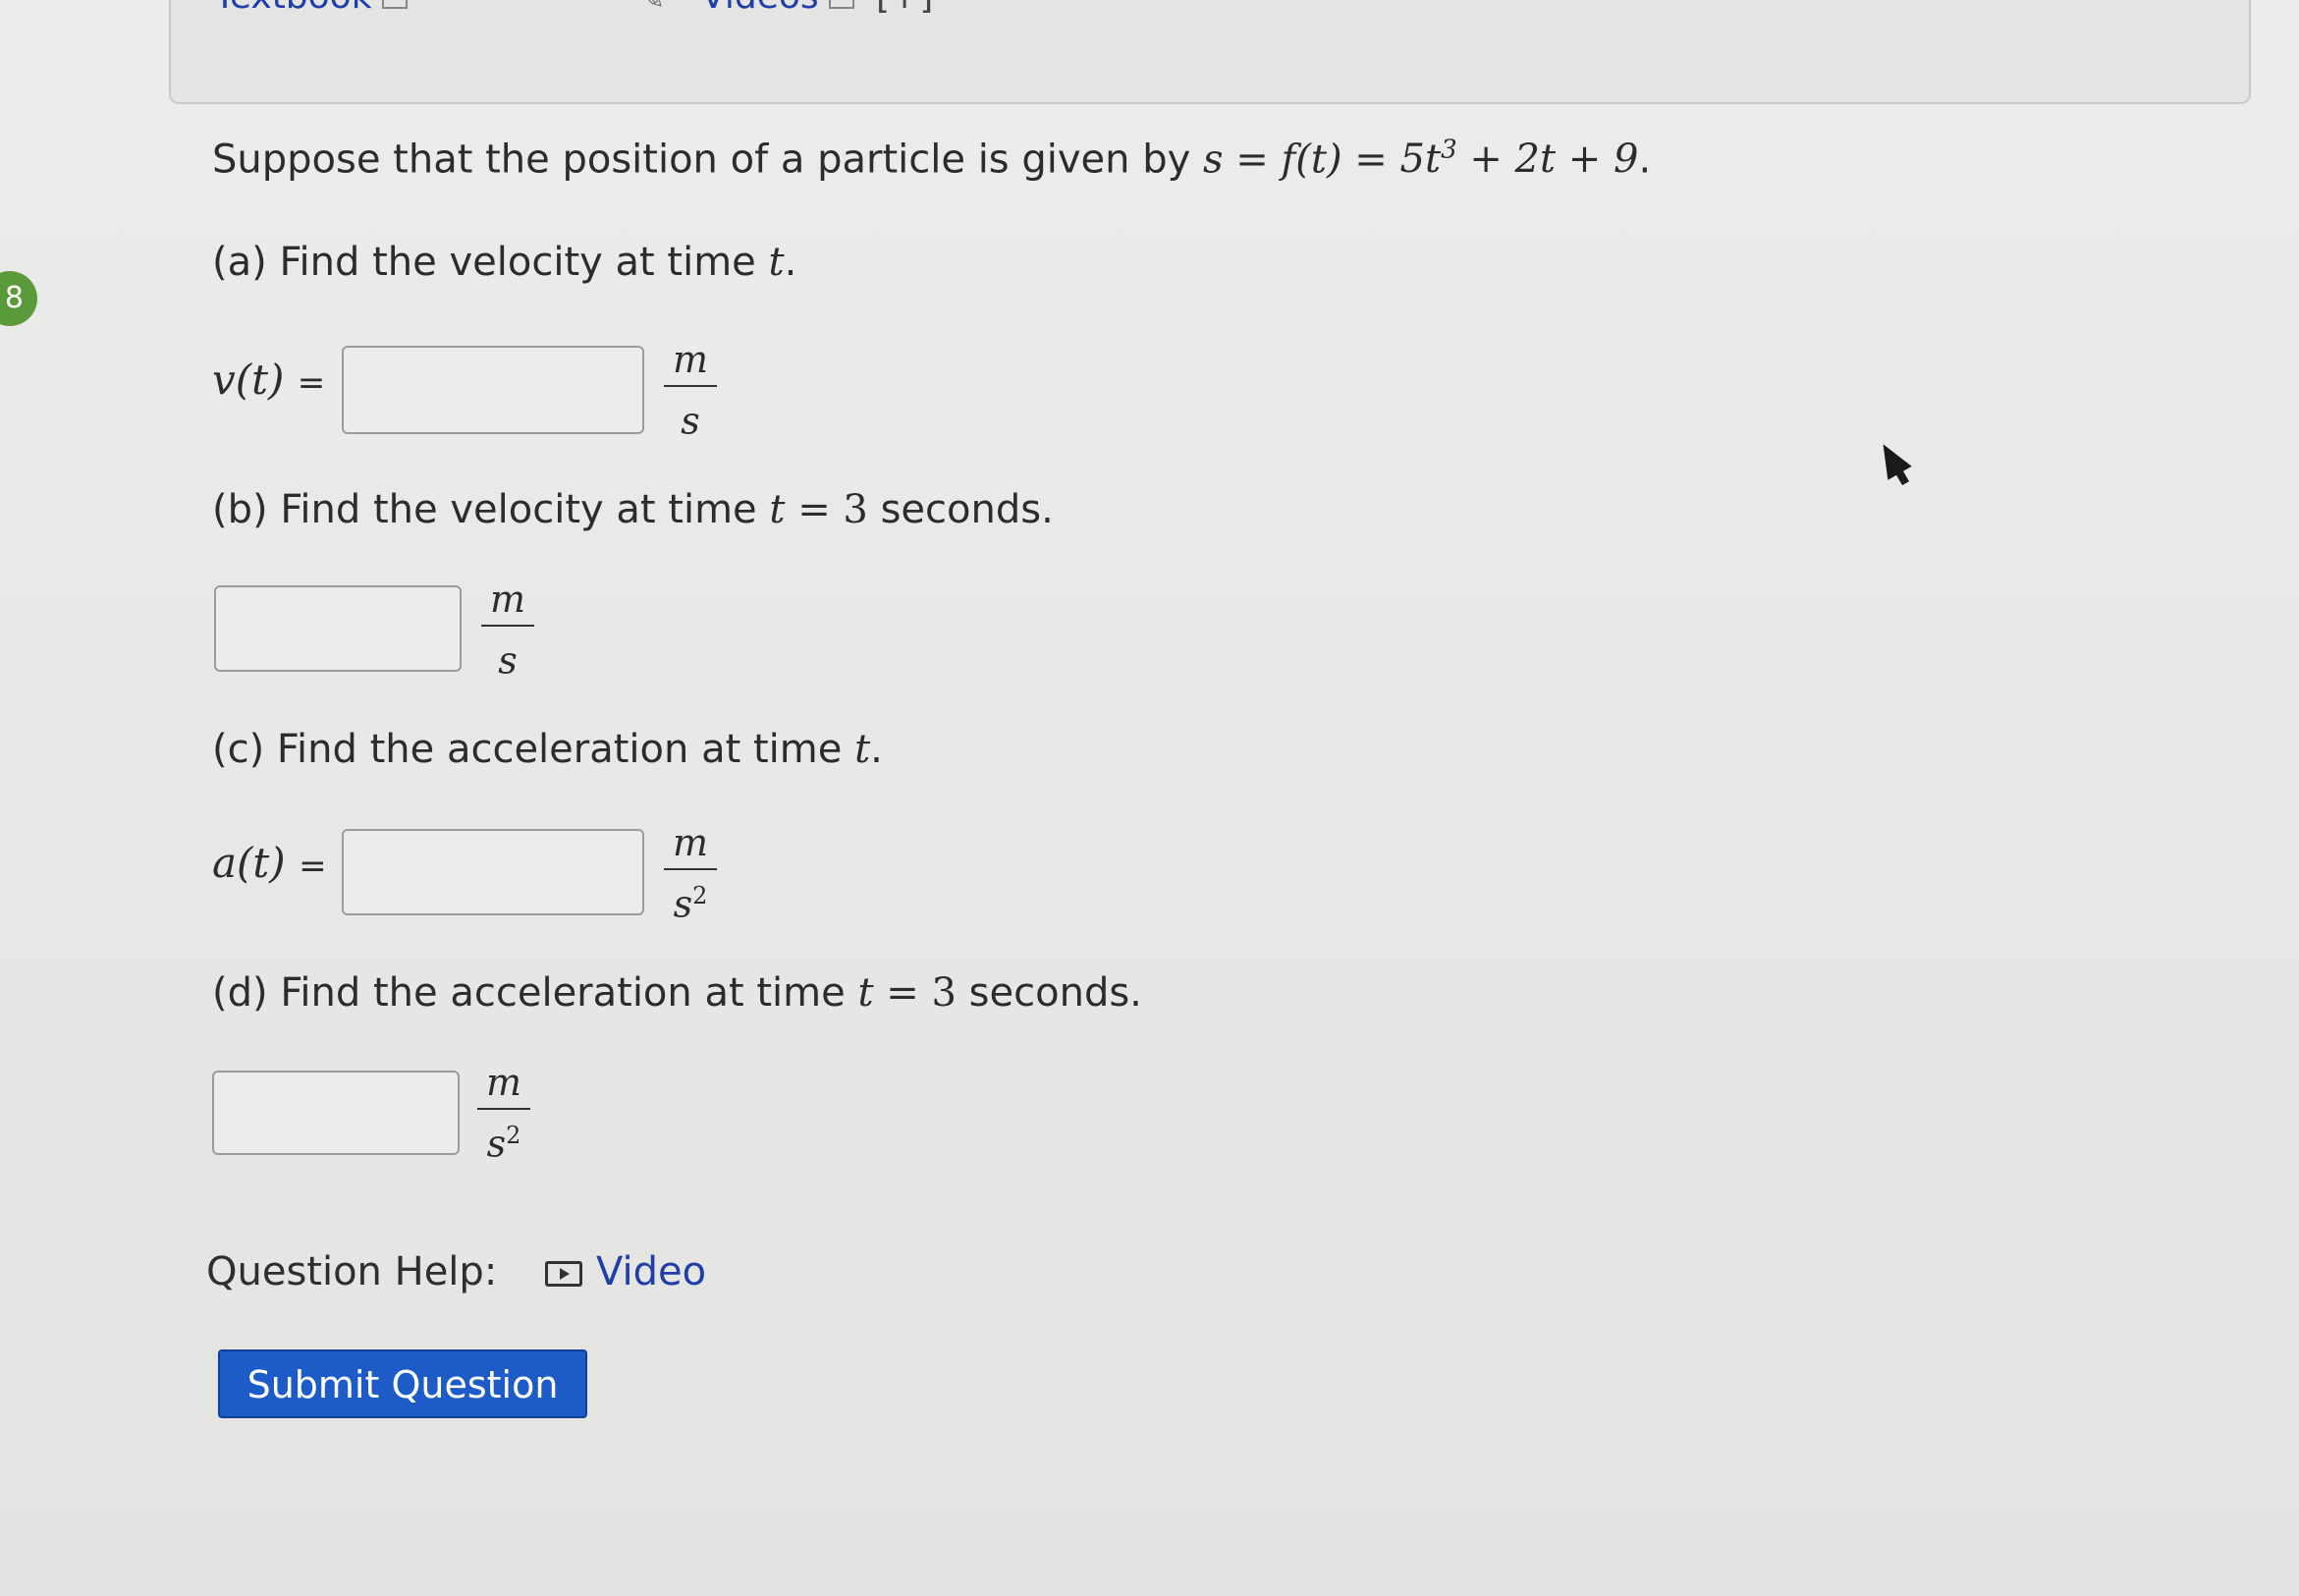 This screenshot has height=1596, width=2299. I want to click on equation-term-5t: 5t, so click(1420, 160).